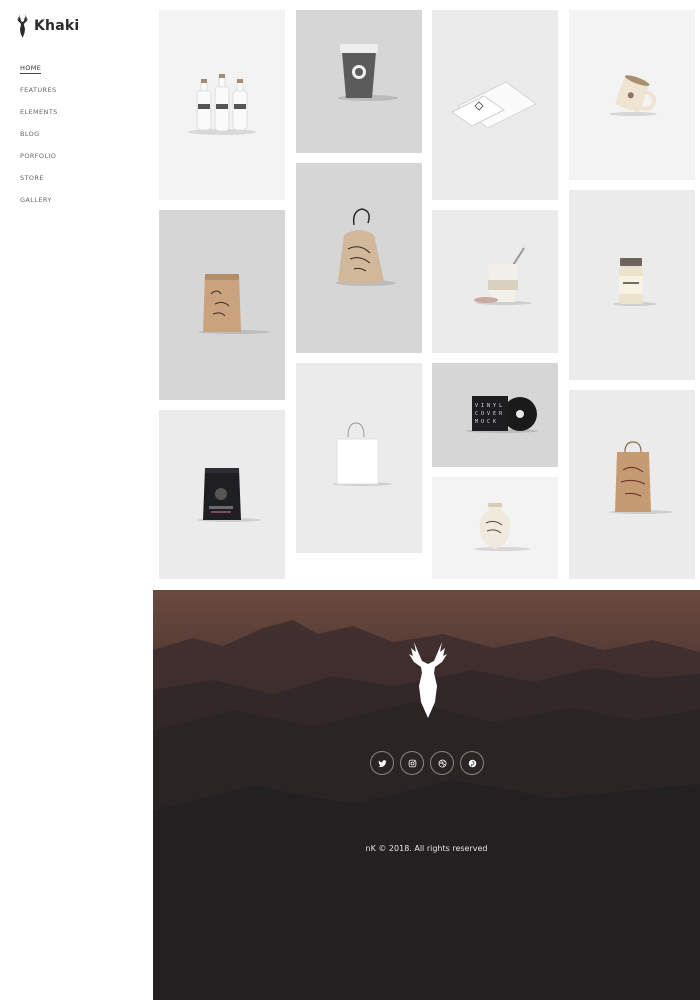 The width and height of the screenshot is (700, 1000). I want to click on paper-pouch-image, so click(234, 304).